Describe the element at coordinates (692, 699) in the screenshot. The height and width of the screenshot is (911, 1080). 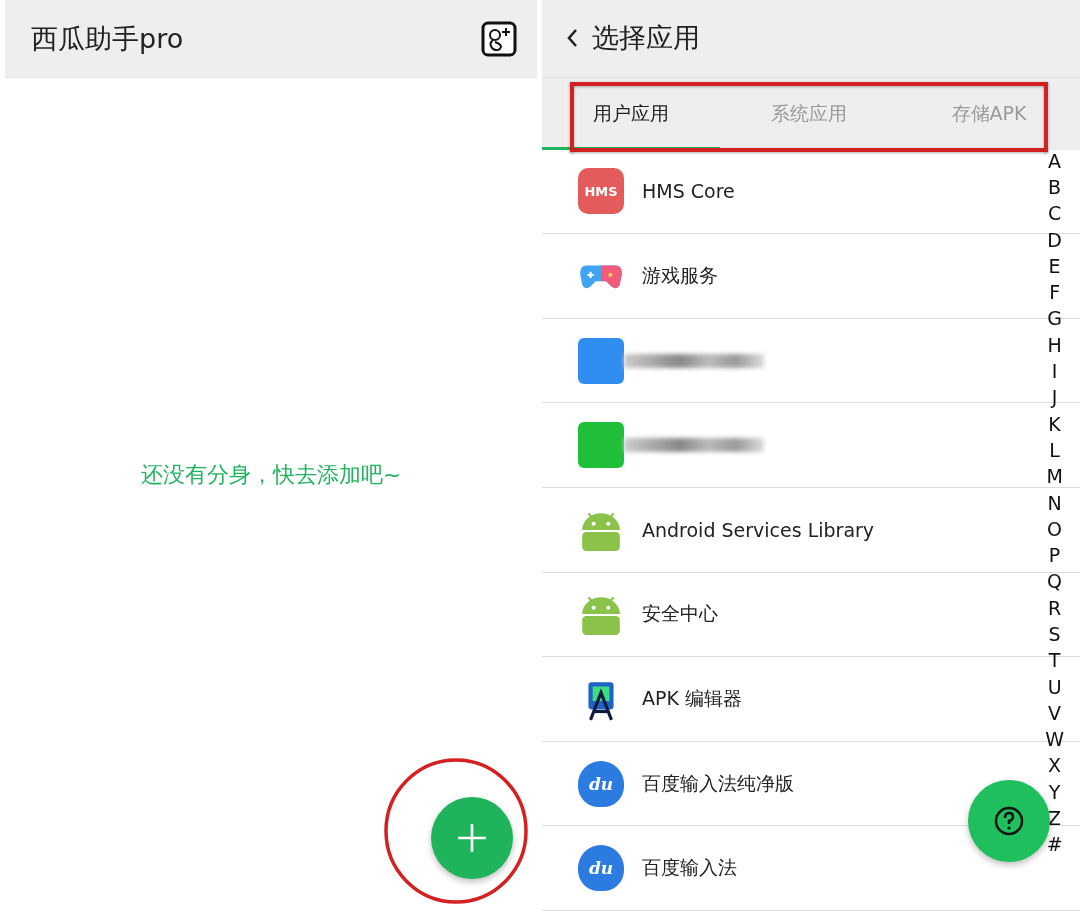
I see `app-name: APK 编辑器` at that location.